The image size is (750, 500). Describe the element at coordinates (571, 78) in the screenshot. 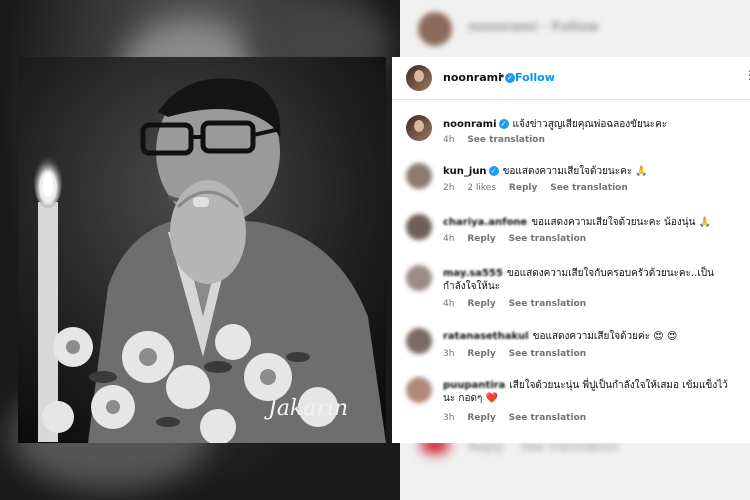

I see `post-header: noonrami ✓ • Follow ⋮` at that location.